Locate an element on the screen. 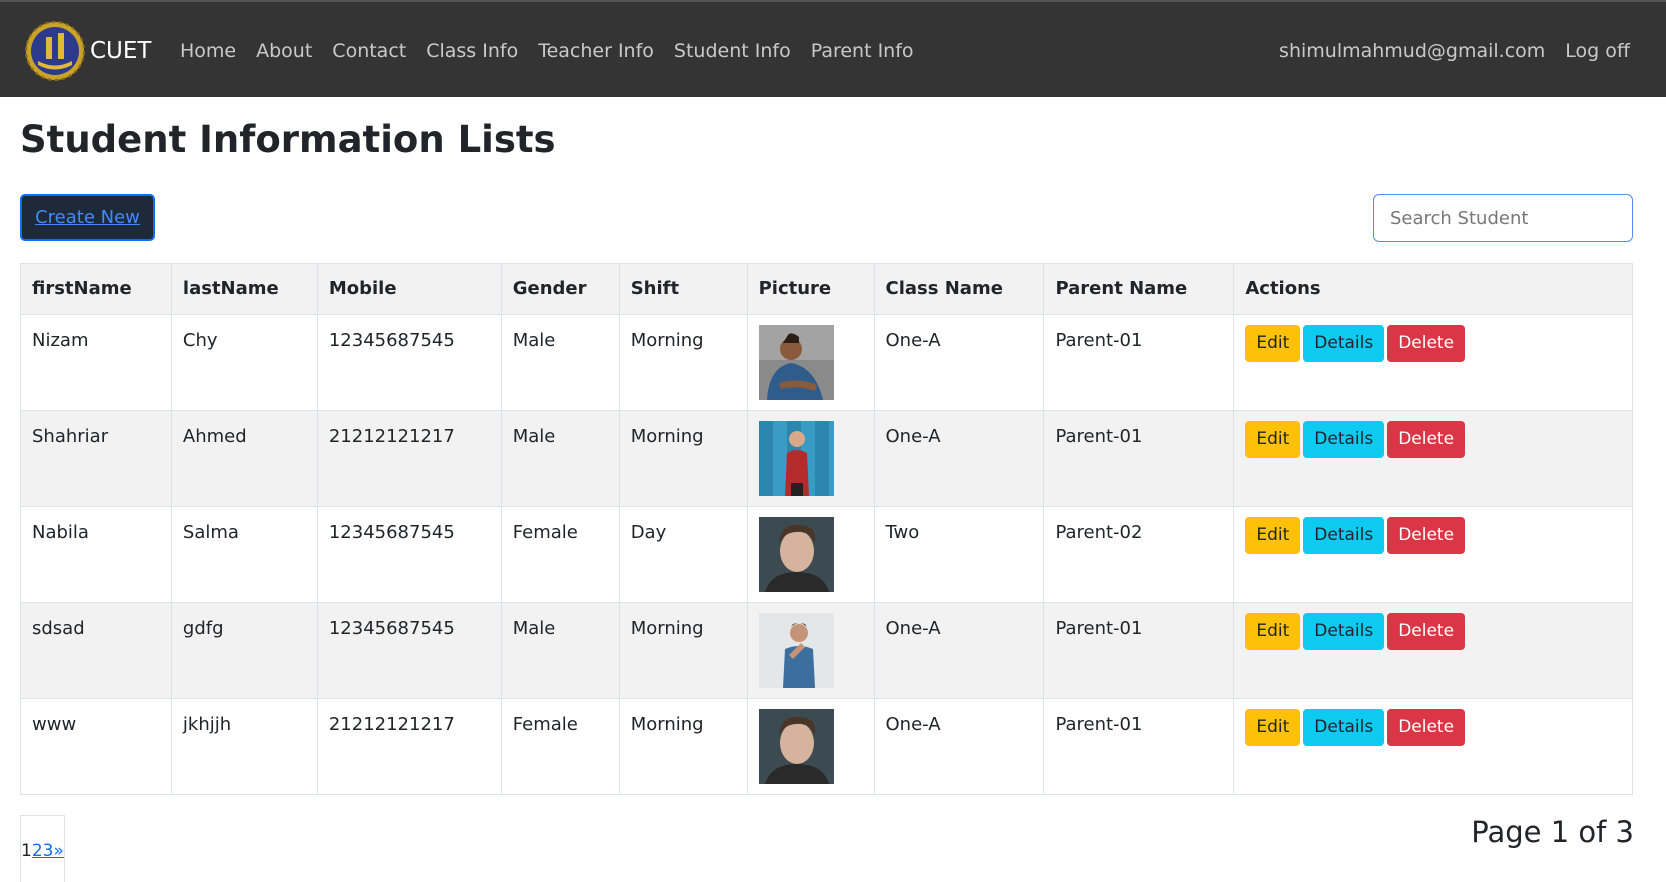  page-link-3: 3 is located at coordinates (48, 851).